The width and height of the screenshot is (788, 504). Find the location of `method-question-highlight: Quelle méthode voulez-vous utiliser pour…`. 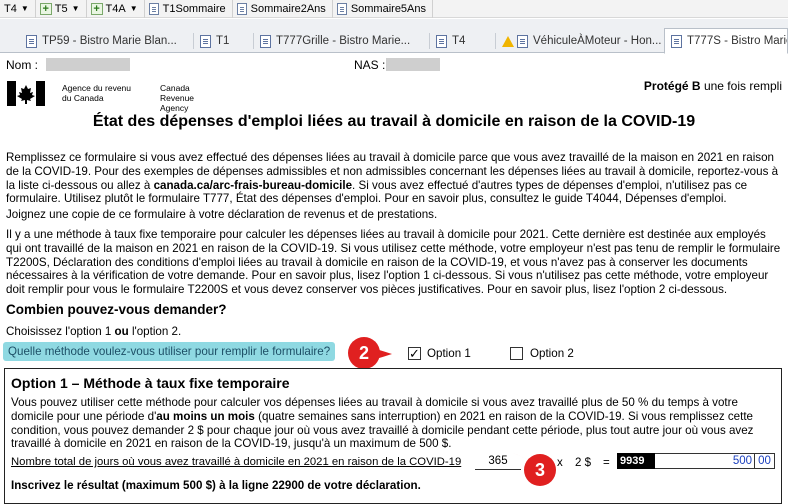

method-question-highlight: Quelle méthode voulez-vous utiliser pour… is located at coordinates (169, 351).